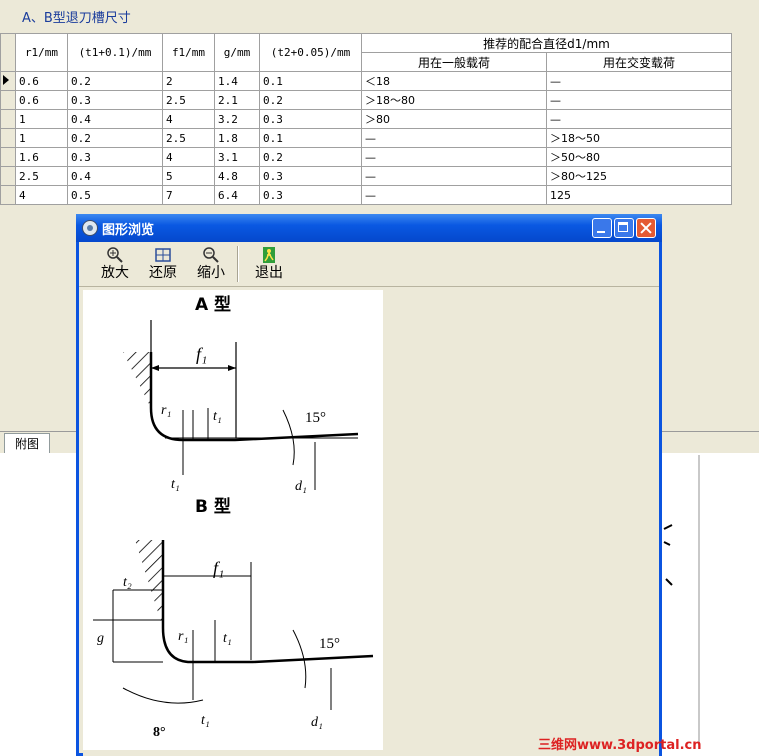 The image size is (759, 756). I want to click on table-row: 1 0.2 2.5 1.8 0.1— ＞18～50, so click(366, 138).